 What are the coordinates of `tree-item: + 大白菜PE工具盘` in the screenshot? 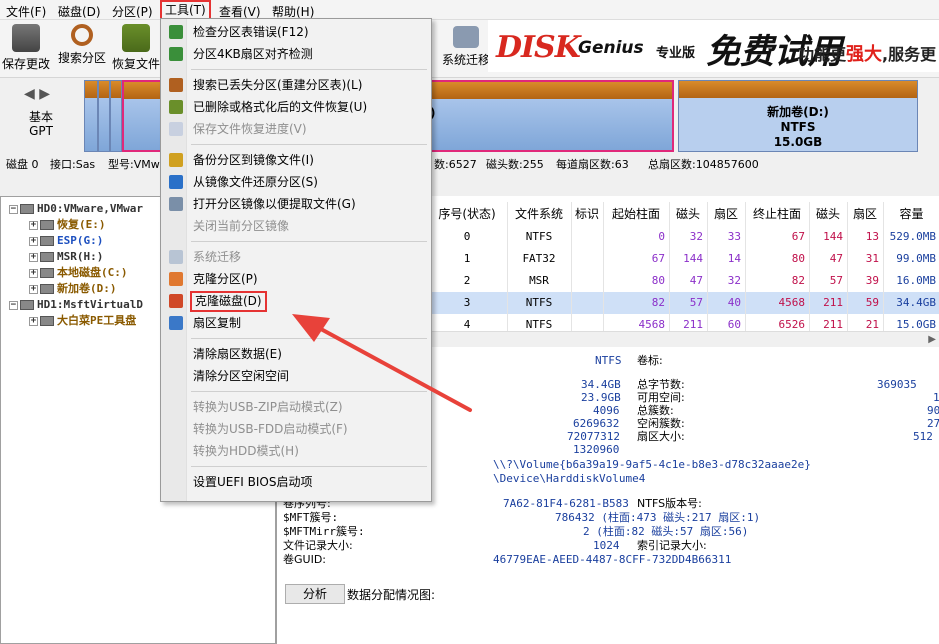 It's located at (82, 321).